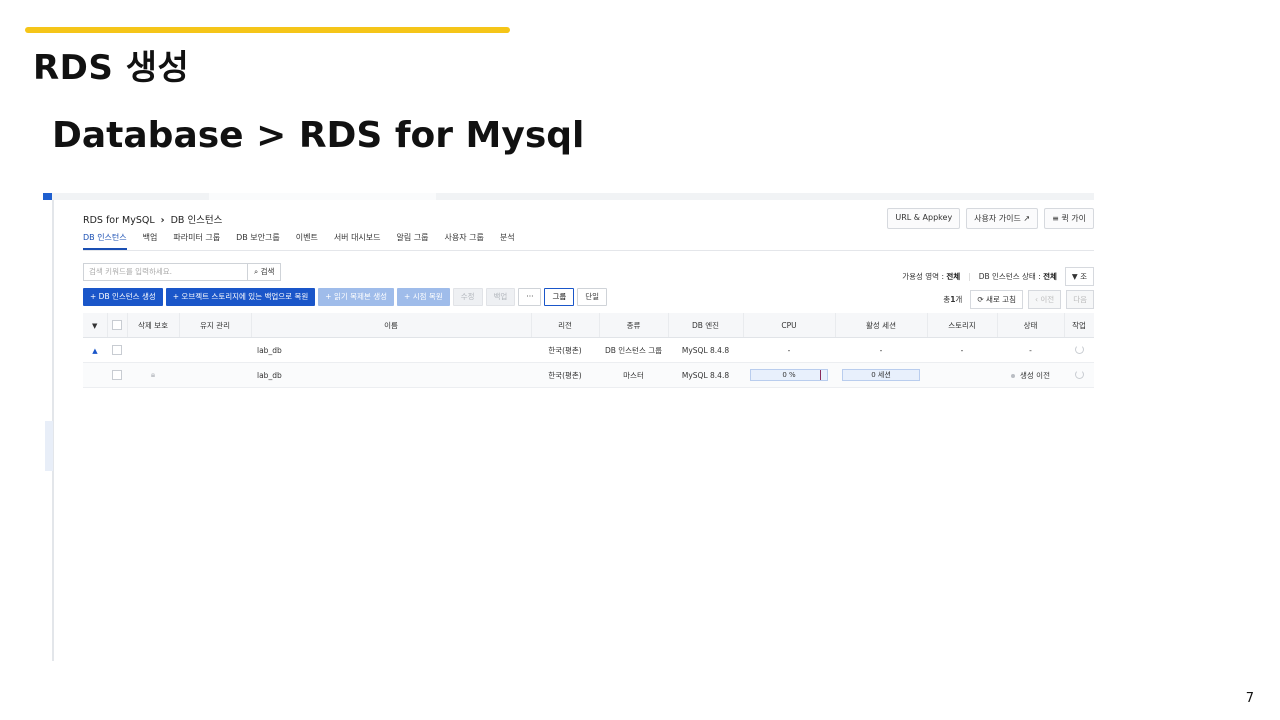 This screenshot has width=1280, height=720. What do you see at coordinates (240, 297) in the screenshot?
I see `restore-from-object-storage-button: + 오브젝트 스토리지에 있는 백업으로 복원` at bounding box center [240, 297].